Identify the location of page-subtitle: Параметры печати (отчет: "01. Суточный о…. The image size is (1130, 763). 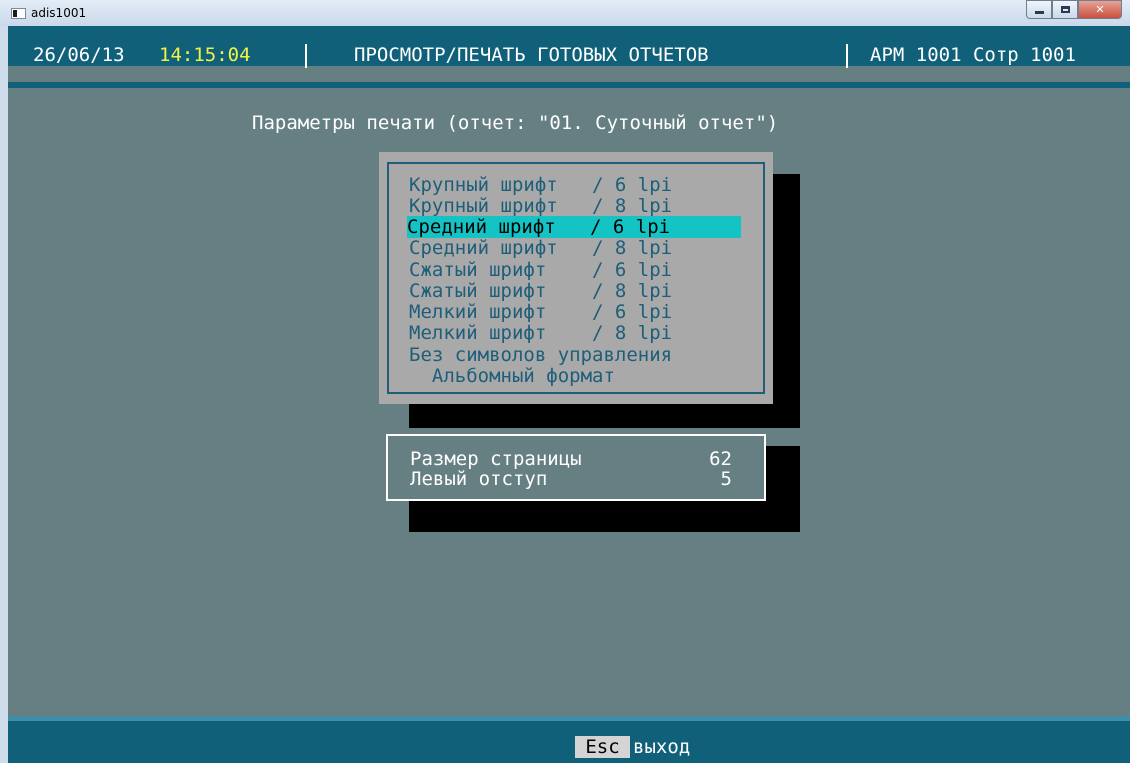
(515, 123).